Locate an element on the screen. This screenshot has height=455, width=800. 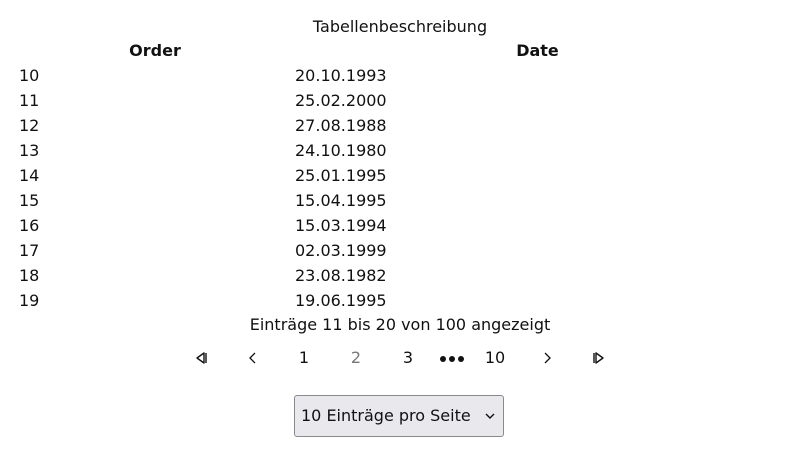
ellipsis is located at coordinates (452, 358).